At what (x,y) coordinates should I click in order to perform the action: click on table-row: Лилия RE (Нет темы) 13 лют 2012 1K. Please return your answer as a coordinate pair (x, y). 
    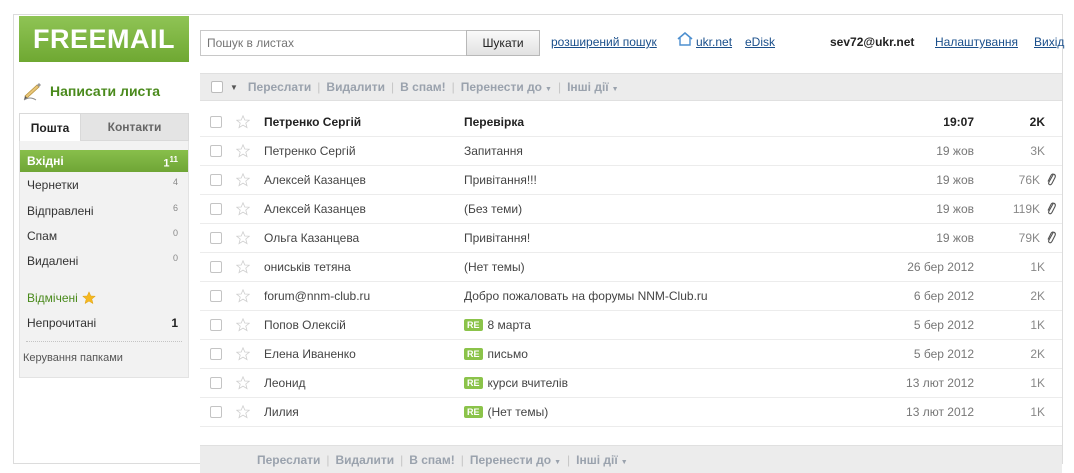
    Looking at the image, I should click on (631, 412).